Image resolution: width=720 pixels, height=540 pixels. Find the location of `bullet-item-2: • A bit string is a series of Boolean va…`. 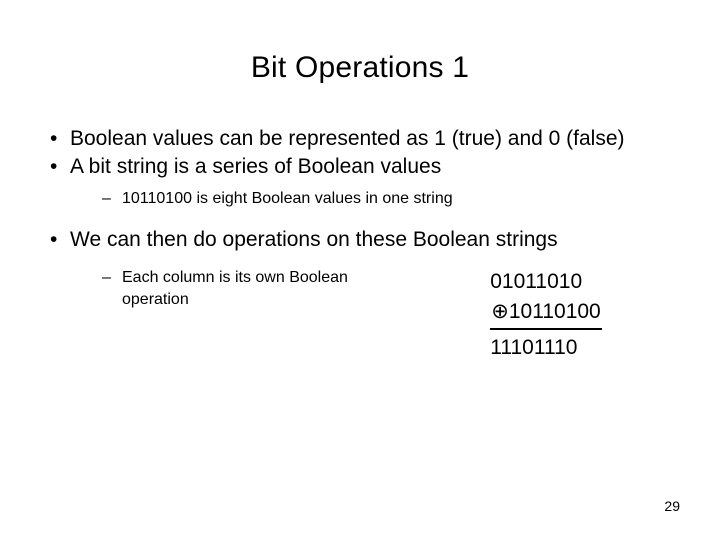

bullet-item-2: • A bit string is a series of Boolean va… is located at coordinates (361, 167).